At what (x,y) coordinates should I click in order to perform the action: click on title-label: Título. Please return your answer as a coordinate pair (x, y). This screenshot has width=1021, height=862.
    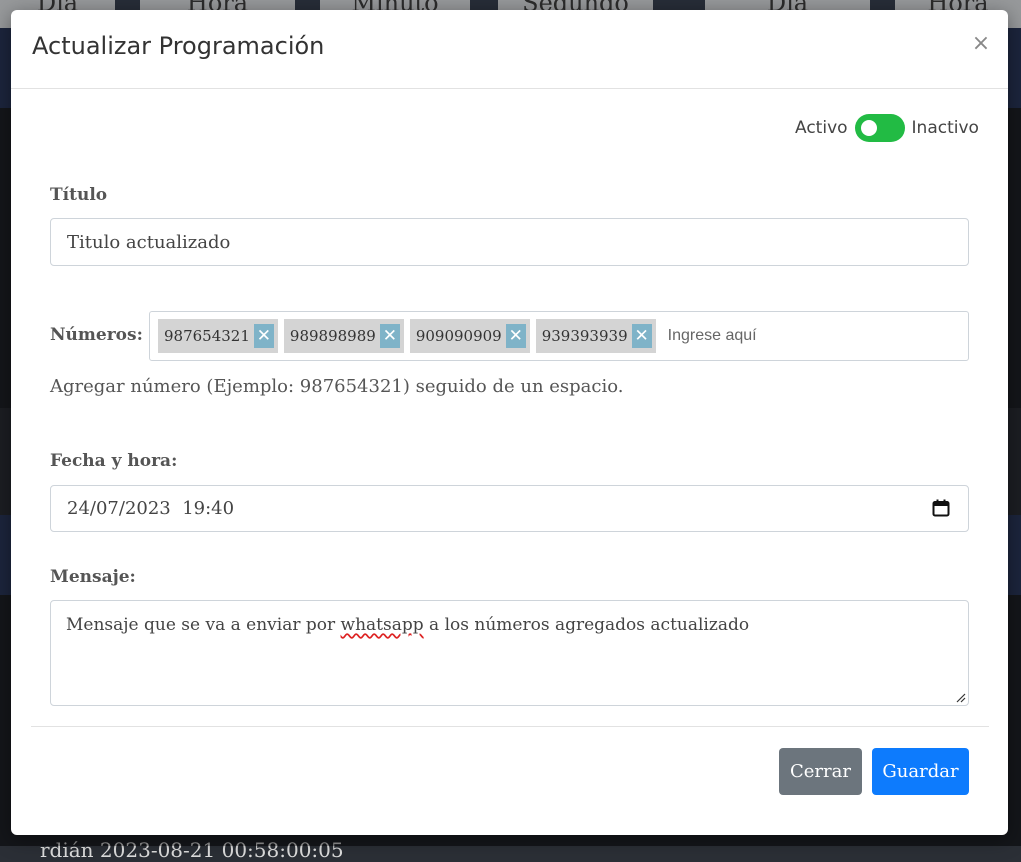
    Looking at the image, I should click on (79, 195).